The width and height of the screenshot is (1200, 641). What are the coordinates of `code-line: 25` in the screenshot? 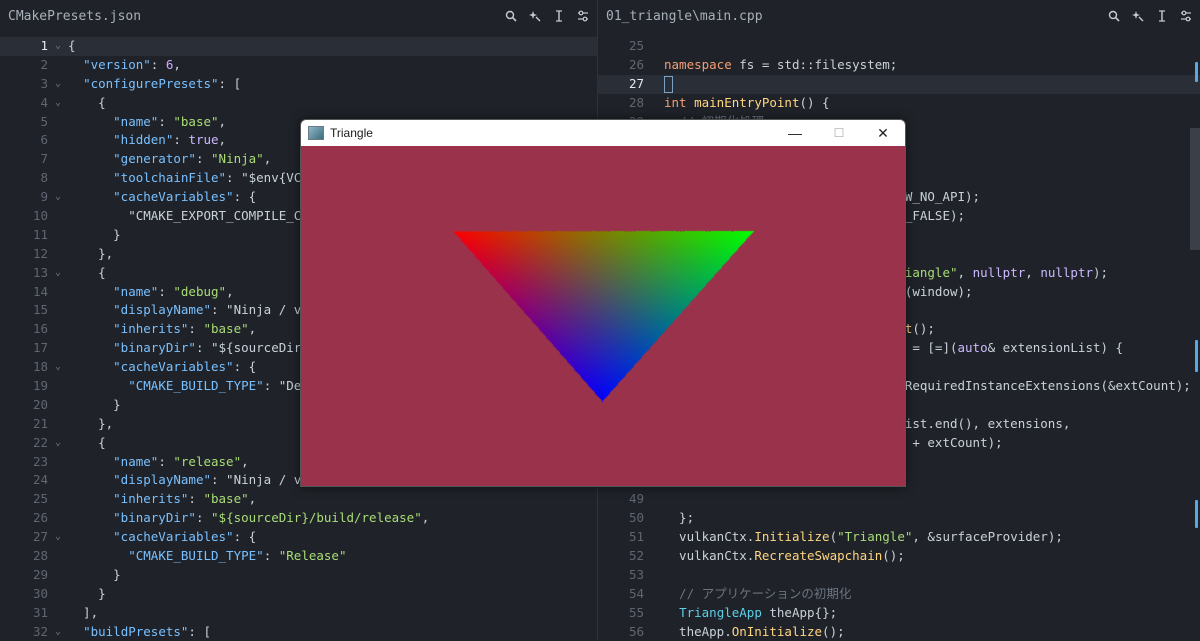 It's located at (899, 46).